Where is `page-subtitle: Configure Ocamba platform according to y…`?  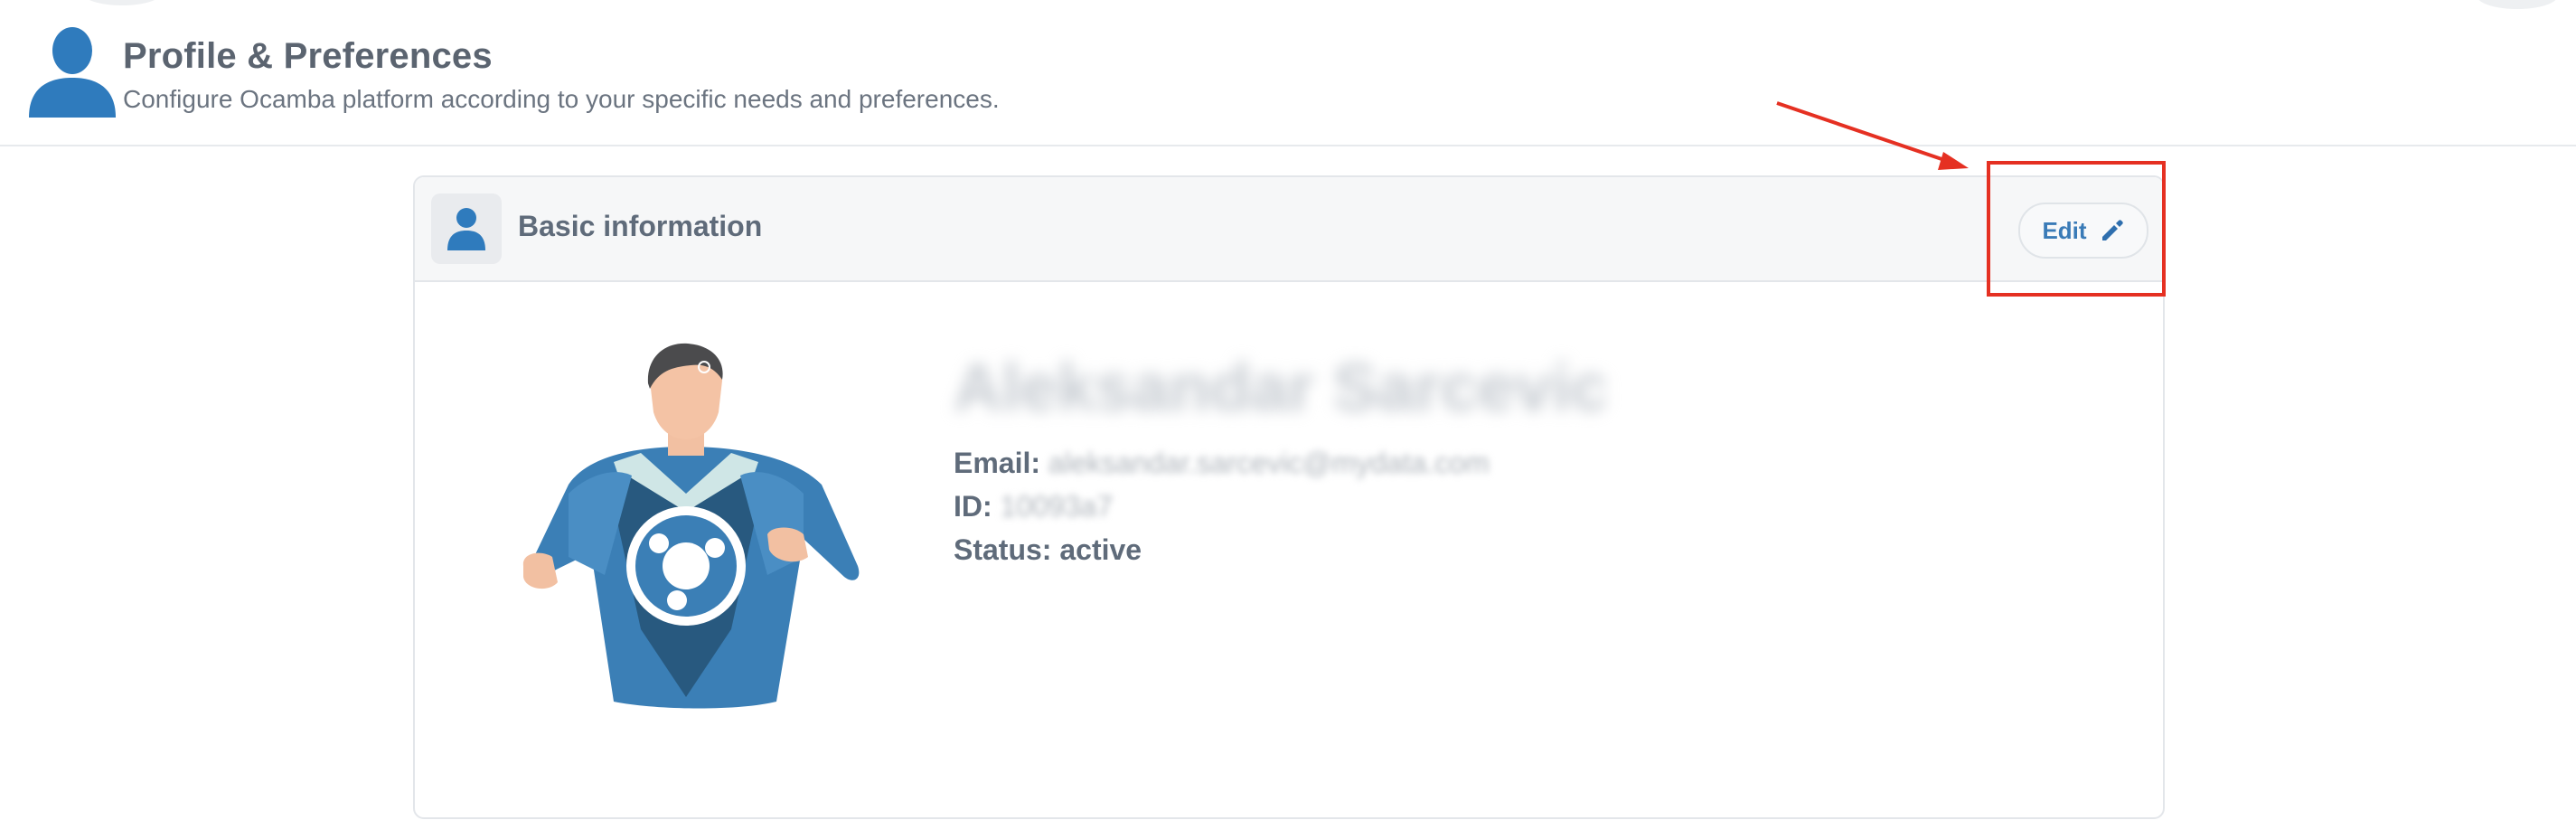 page-subtitle: Configure Ocamba platform according to y… is located at coordinates (562, 99).